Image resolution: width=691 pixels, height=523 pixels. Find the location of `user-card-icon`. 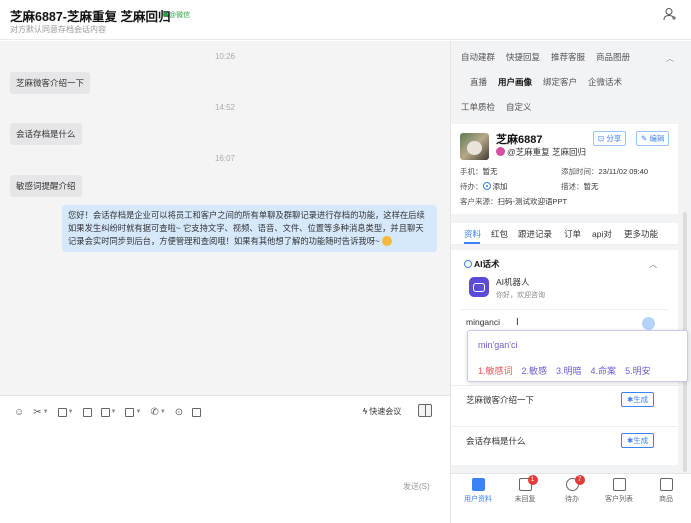

user-card-icon is located at coordinates (478, 484).